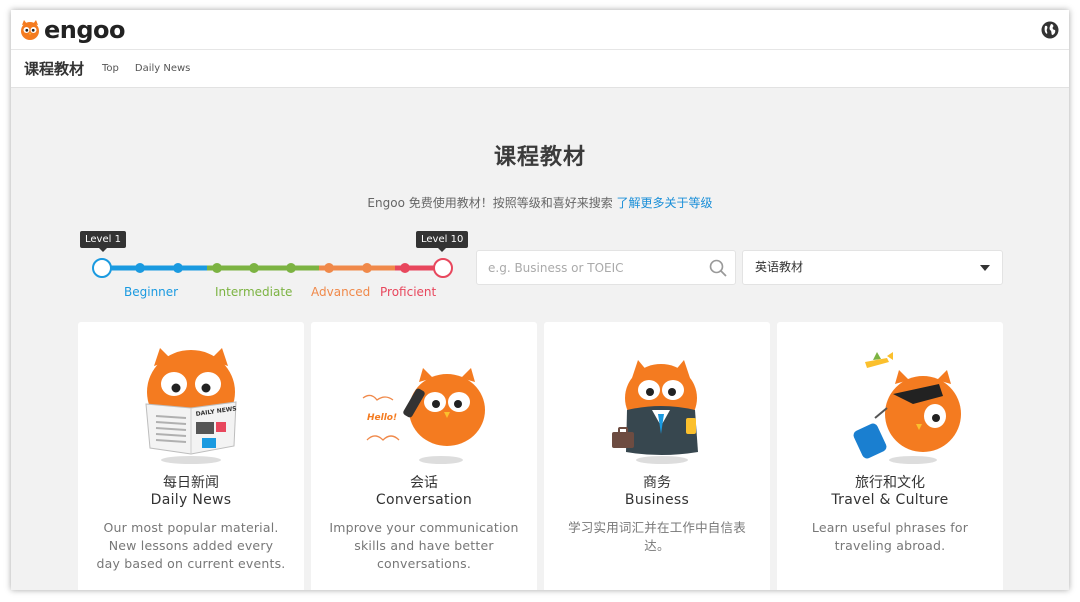 This screenshot has height=602, width=1080. What do you see at coordinates (657, 483) in the screenshot?
I see `card-title-cn: 商务` at bounding box center [657, 483].